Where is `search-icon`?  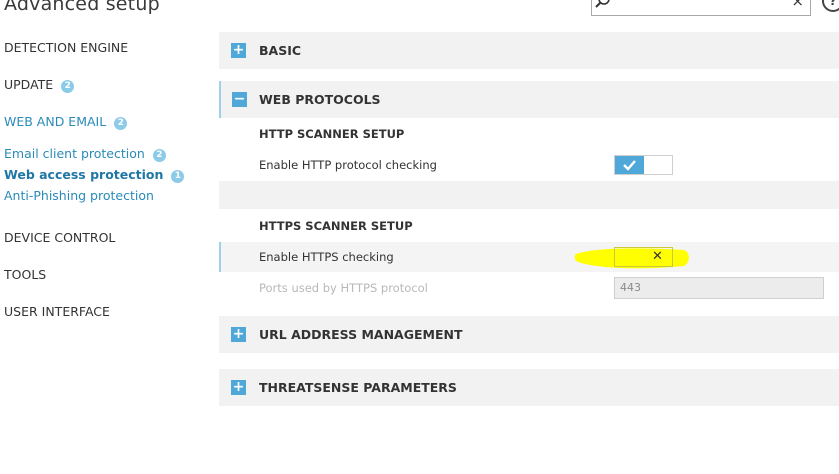 search-icon is located at coordinates (602, 4).